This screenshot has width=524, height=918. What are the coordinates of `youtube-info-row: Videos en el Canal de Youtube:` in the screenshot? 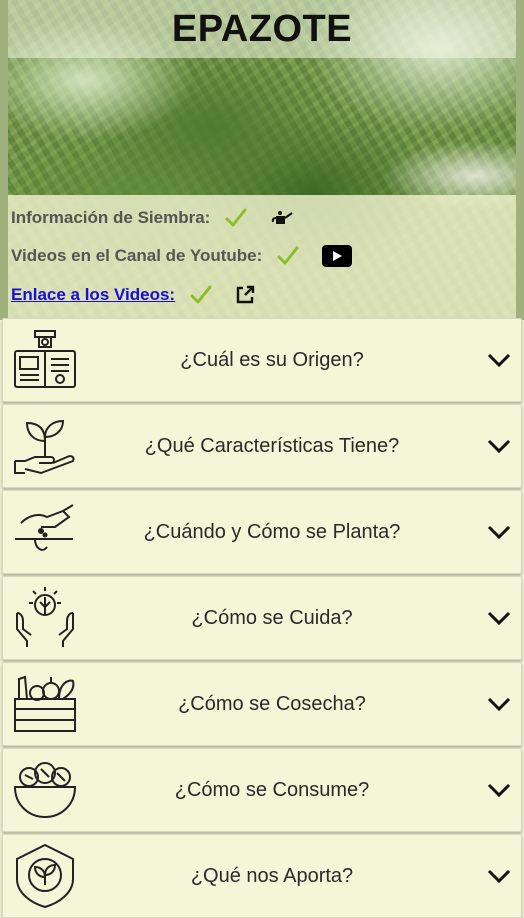 It's located at (182, 256).